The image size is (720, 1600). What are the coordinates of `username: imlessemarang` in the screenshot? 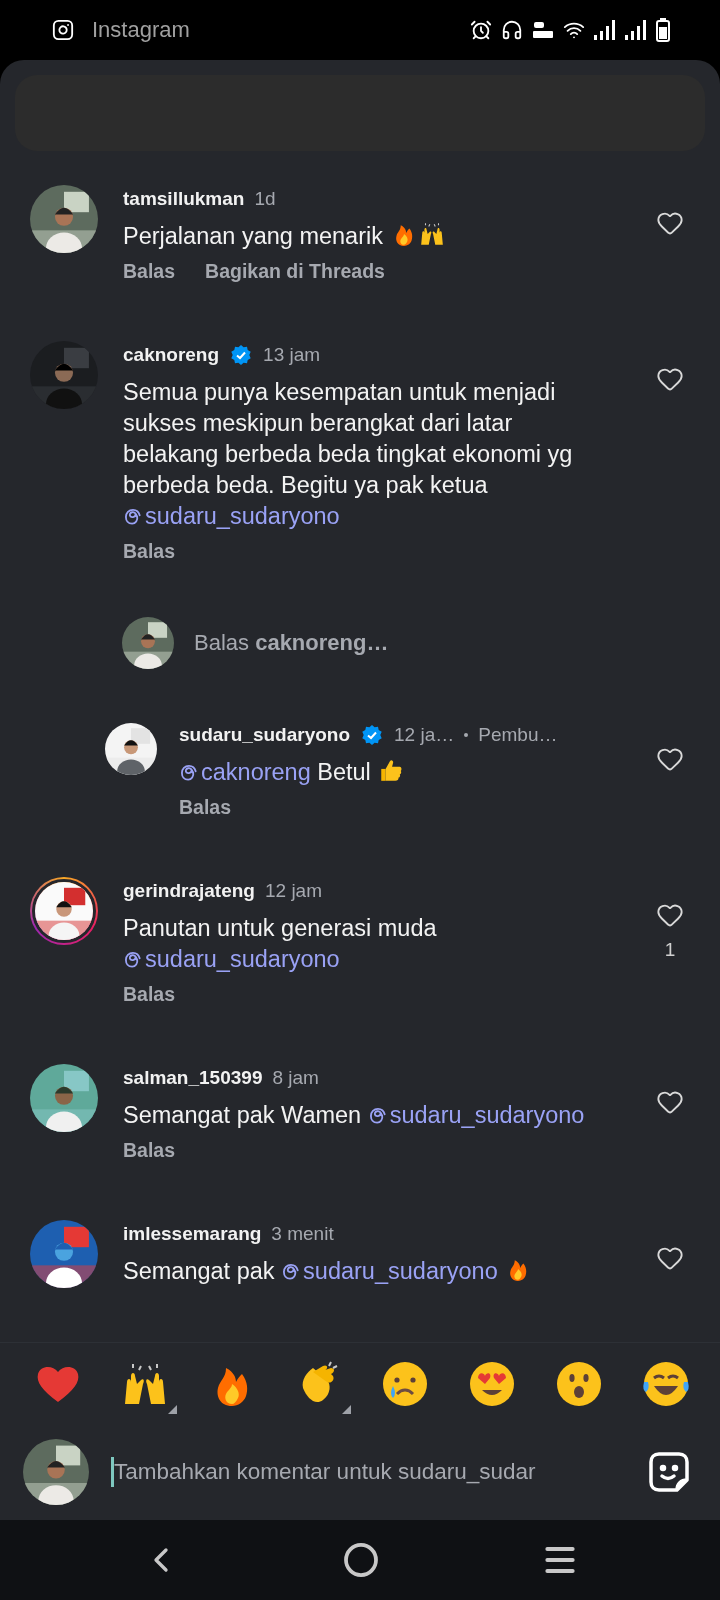 It's located at (192, 1234).